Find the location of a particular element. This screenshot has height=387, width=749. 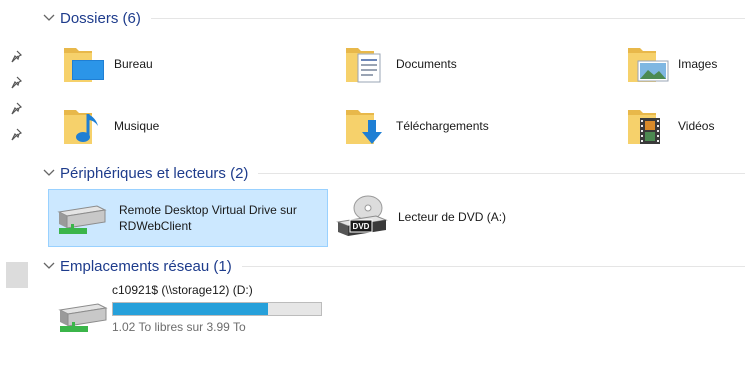

folder-label: Bureau is located at coordinates (133, 64).